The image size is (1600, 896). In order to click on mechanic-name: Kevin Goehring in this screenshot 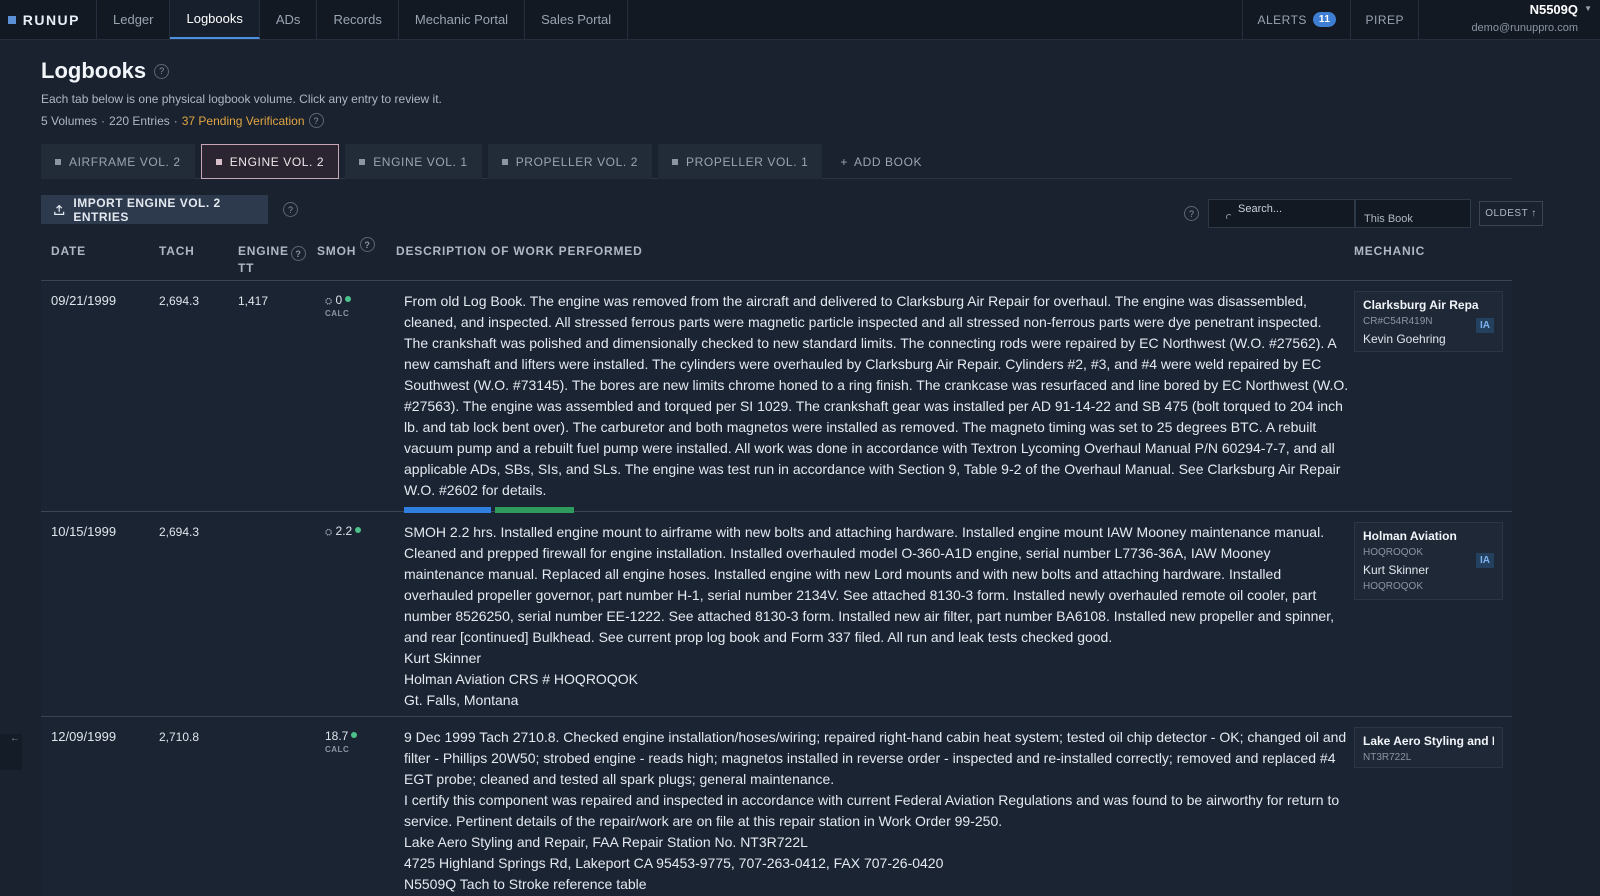, I will do `click(1404, 339)`.